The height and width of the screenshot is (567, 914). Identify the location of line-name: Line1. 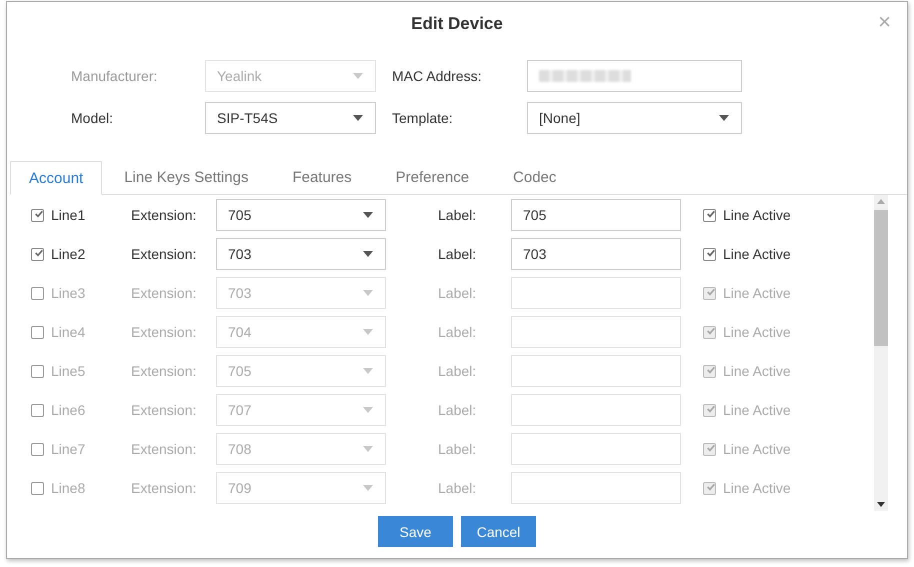
(68, 215).